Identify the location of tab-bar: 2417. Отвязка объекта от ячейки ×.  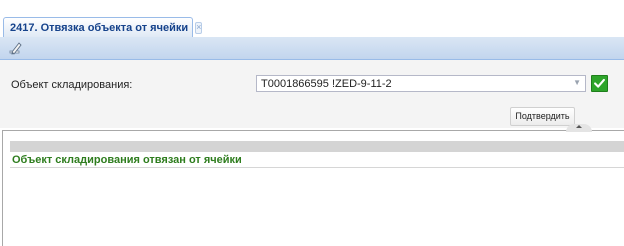
(312, 27).